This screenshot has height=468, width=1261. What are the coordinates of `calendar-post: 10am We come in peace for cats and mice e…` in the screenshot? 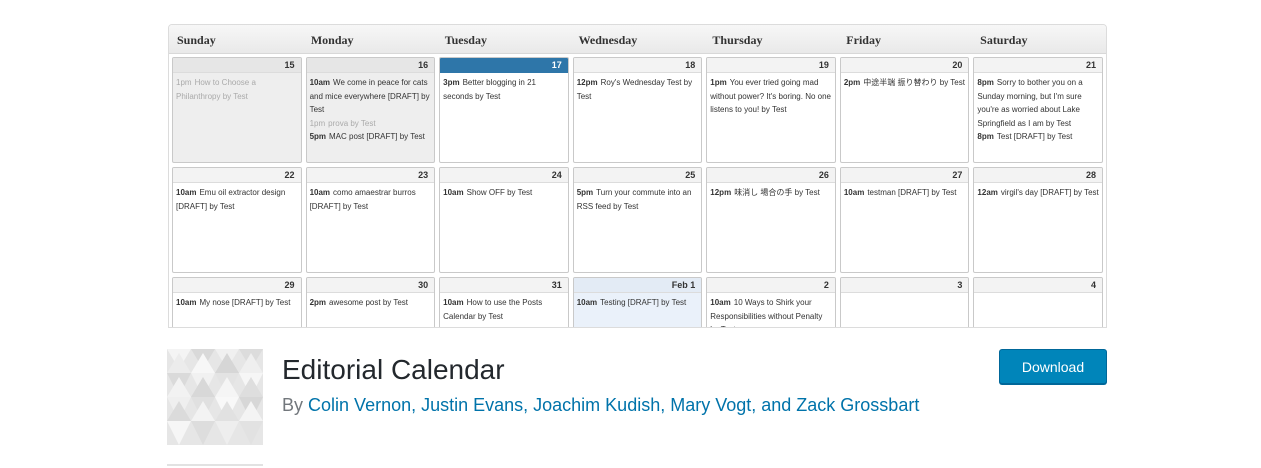 It's located at (371, 96).